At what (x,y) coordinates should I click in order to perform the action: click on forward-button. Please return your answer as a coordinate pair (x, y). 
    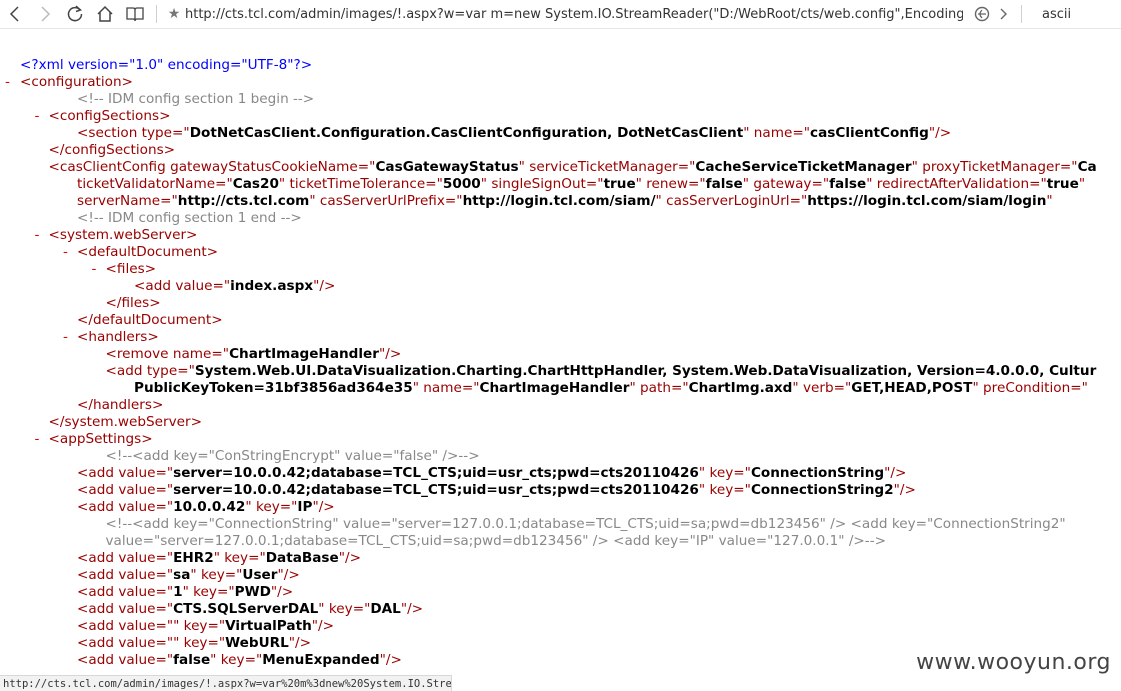
    Looking at the image, I should click on (45, 14).